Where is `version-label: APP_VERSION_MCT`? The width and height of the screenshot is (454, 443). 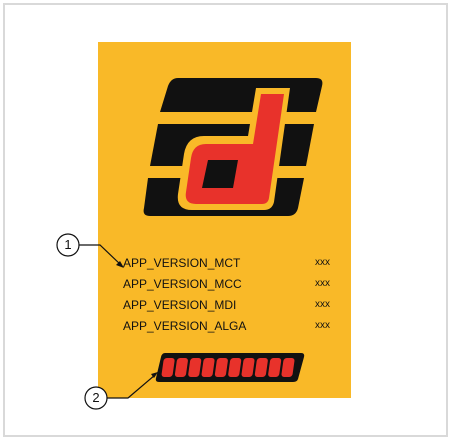 version-label: APP_VERSION_MCT is located at coordinates (182, 262).